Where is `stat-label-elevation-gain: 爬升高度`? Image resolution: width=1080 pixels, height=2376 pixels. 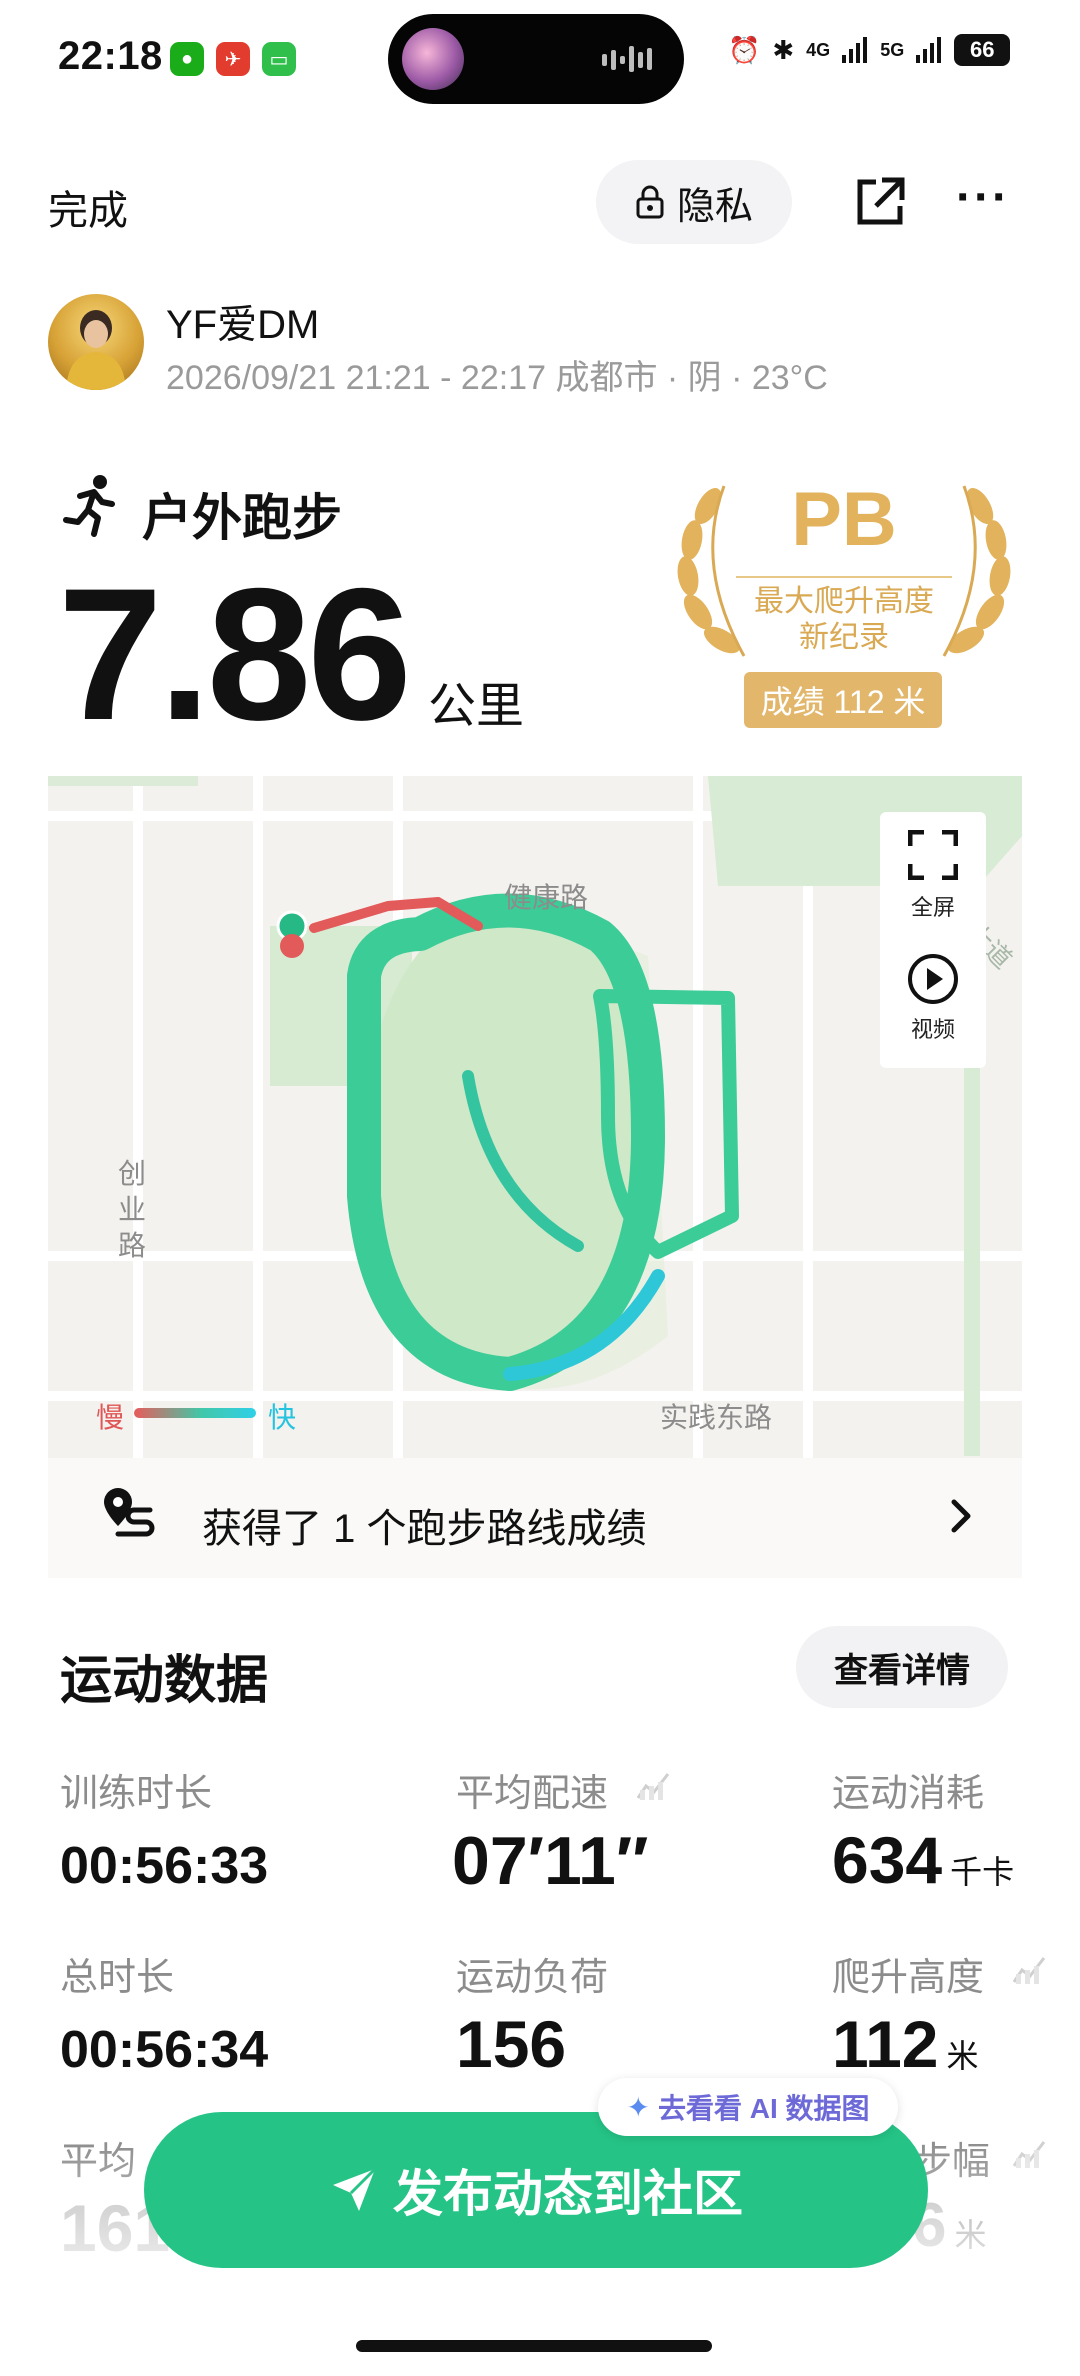
stat-label-elevation-gain: 爬升高度 is located at coordinates (908, 1978).